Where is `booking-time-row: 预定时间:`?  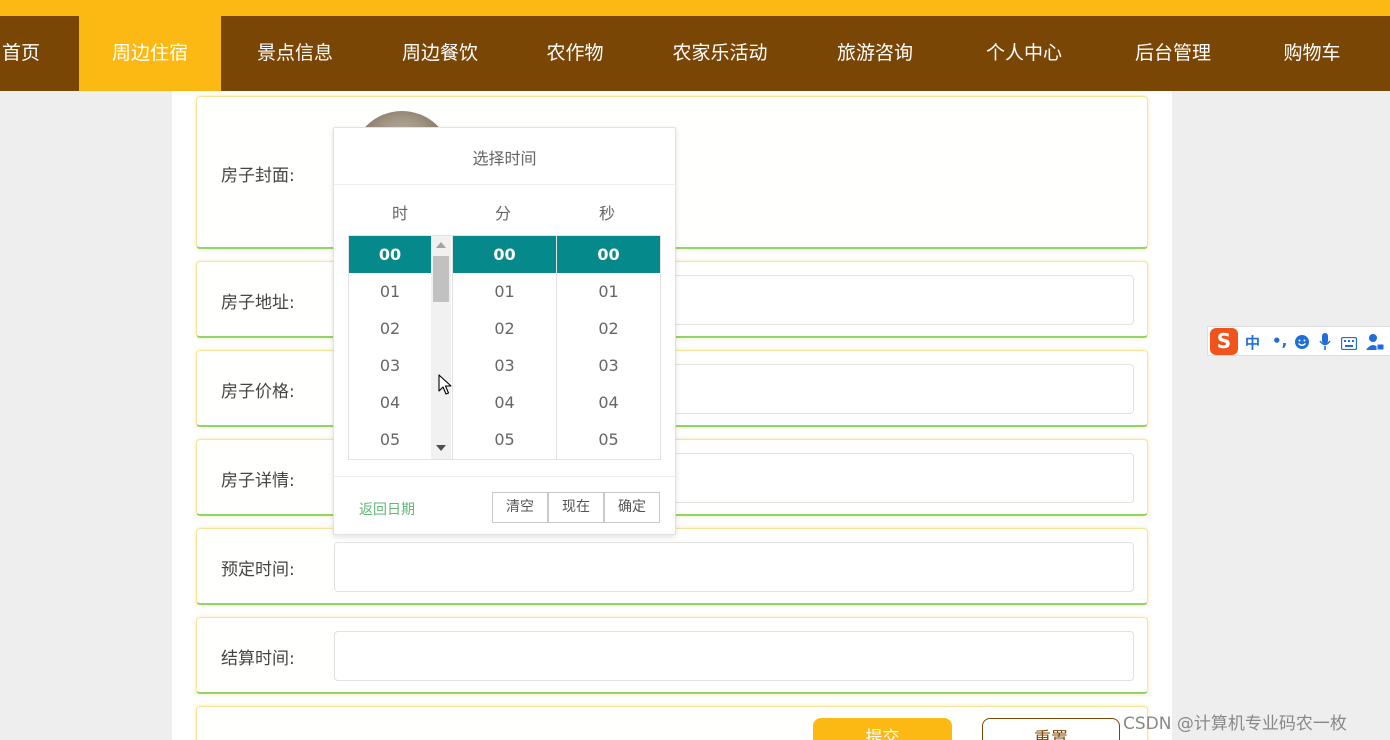
booking-time-row: 预定时间: is located at coordinates (672, 566).